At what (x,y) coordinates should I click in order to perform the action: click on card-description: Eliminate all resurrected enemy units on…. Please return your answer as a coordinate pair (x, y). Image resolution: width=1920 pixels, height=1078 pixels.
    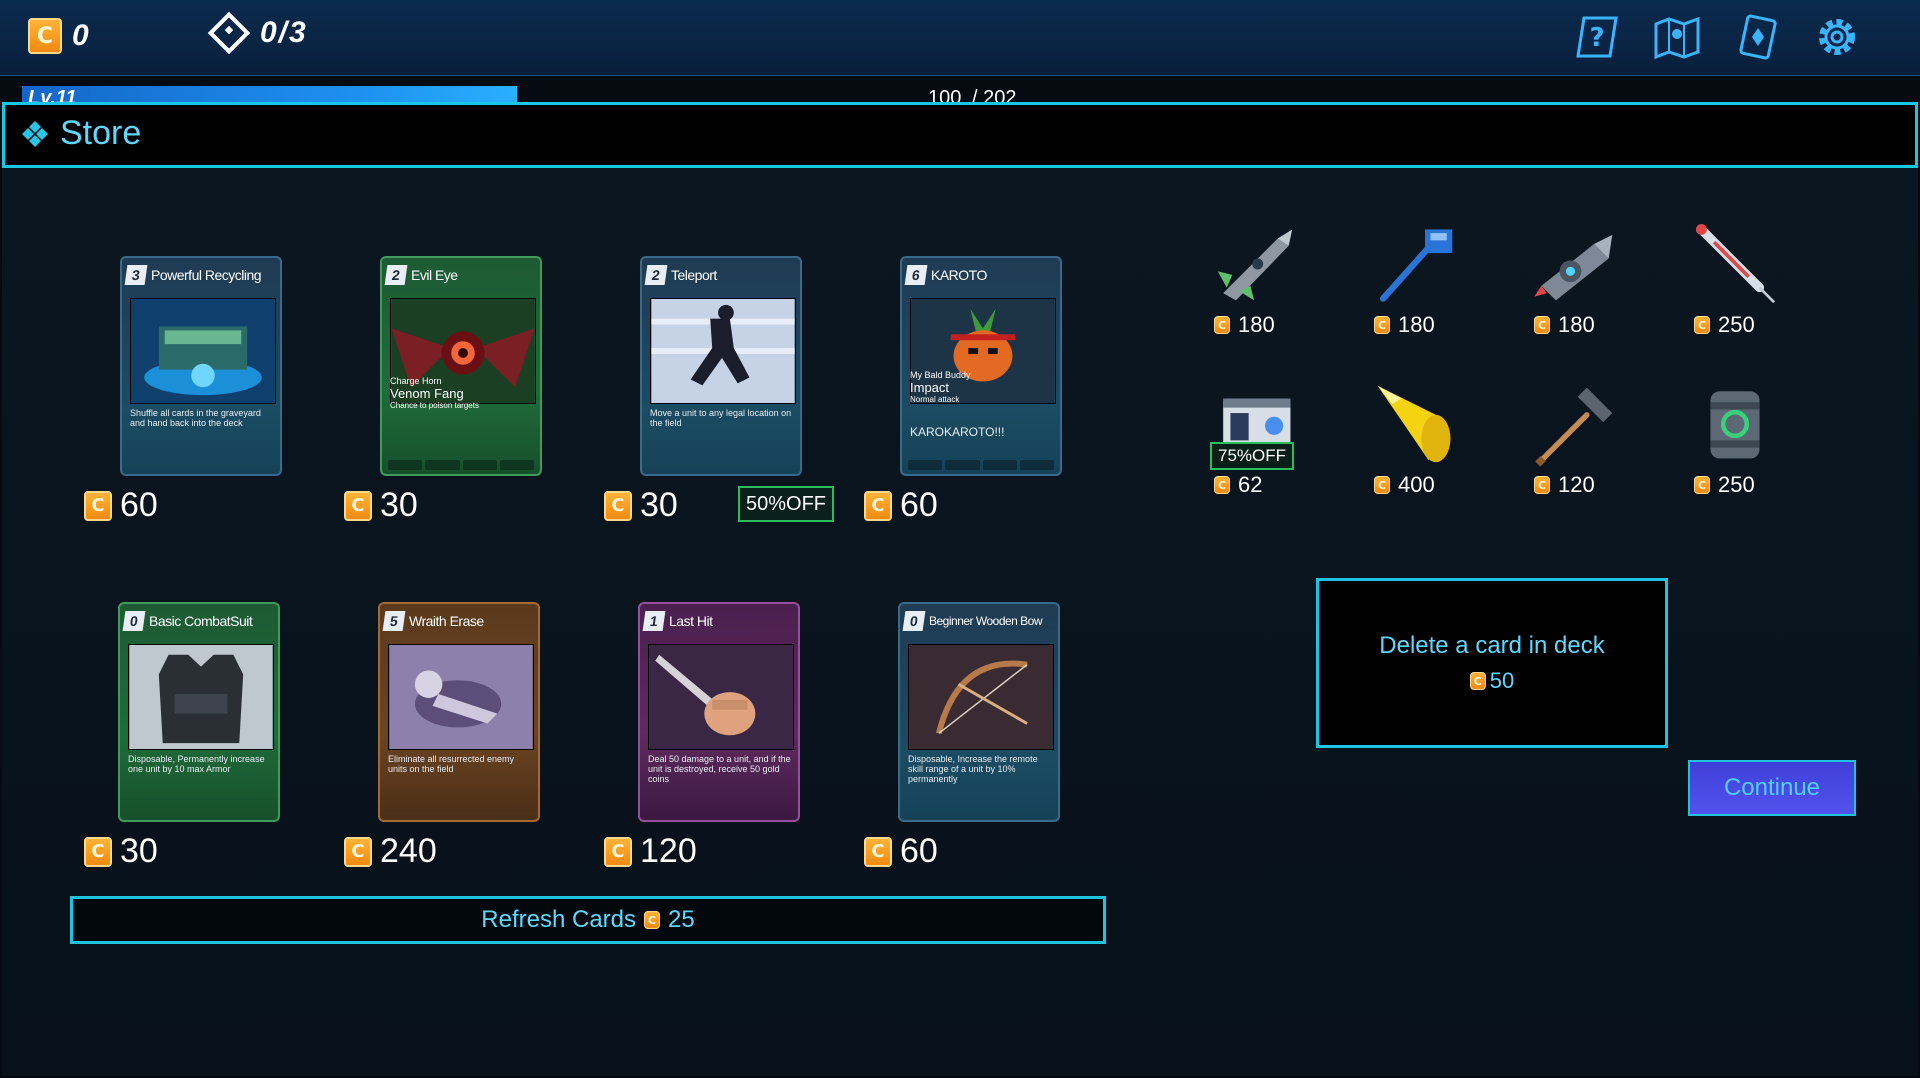
    Looking at the image, I should click on (451, 764).